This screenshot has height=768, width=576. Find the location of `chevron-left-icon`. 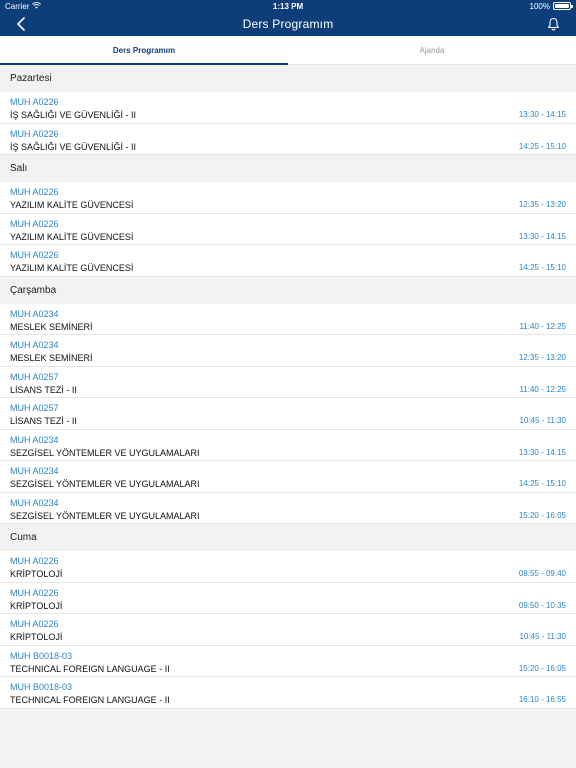

chevron-left-icon is located at coordinates (21, 24).